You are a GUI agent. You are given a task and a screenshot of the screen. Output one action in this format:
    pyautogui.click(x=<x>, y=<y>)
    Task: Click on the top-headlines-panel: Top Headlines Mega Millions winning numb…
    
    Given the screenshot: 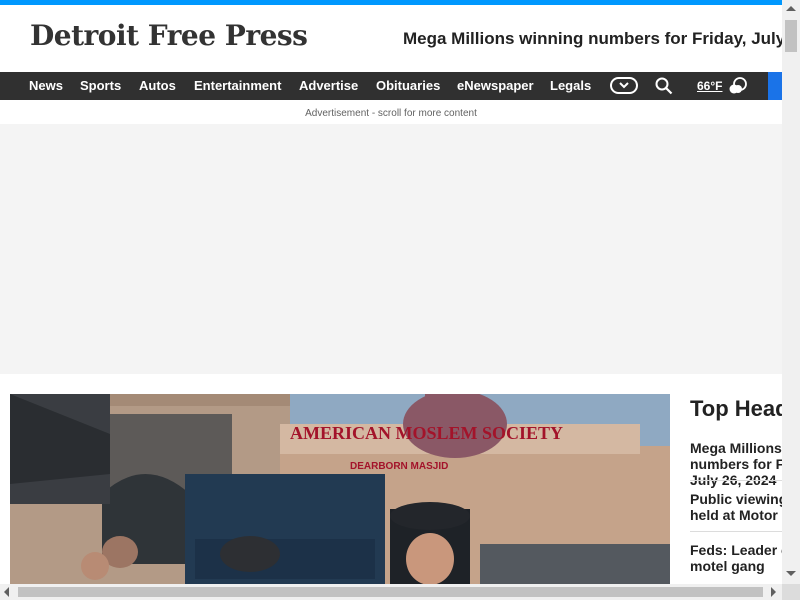 What is the action you would take?
    pyautogui.click(x=736, y=489)
    